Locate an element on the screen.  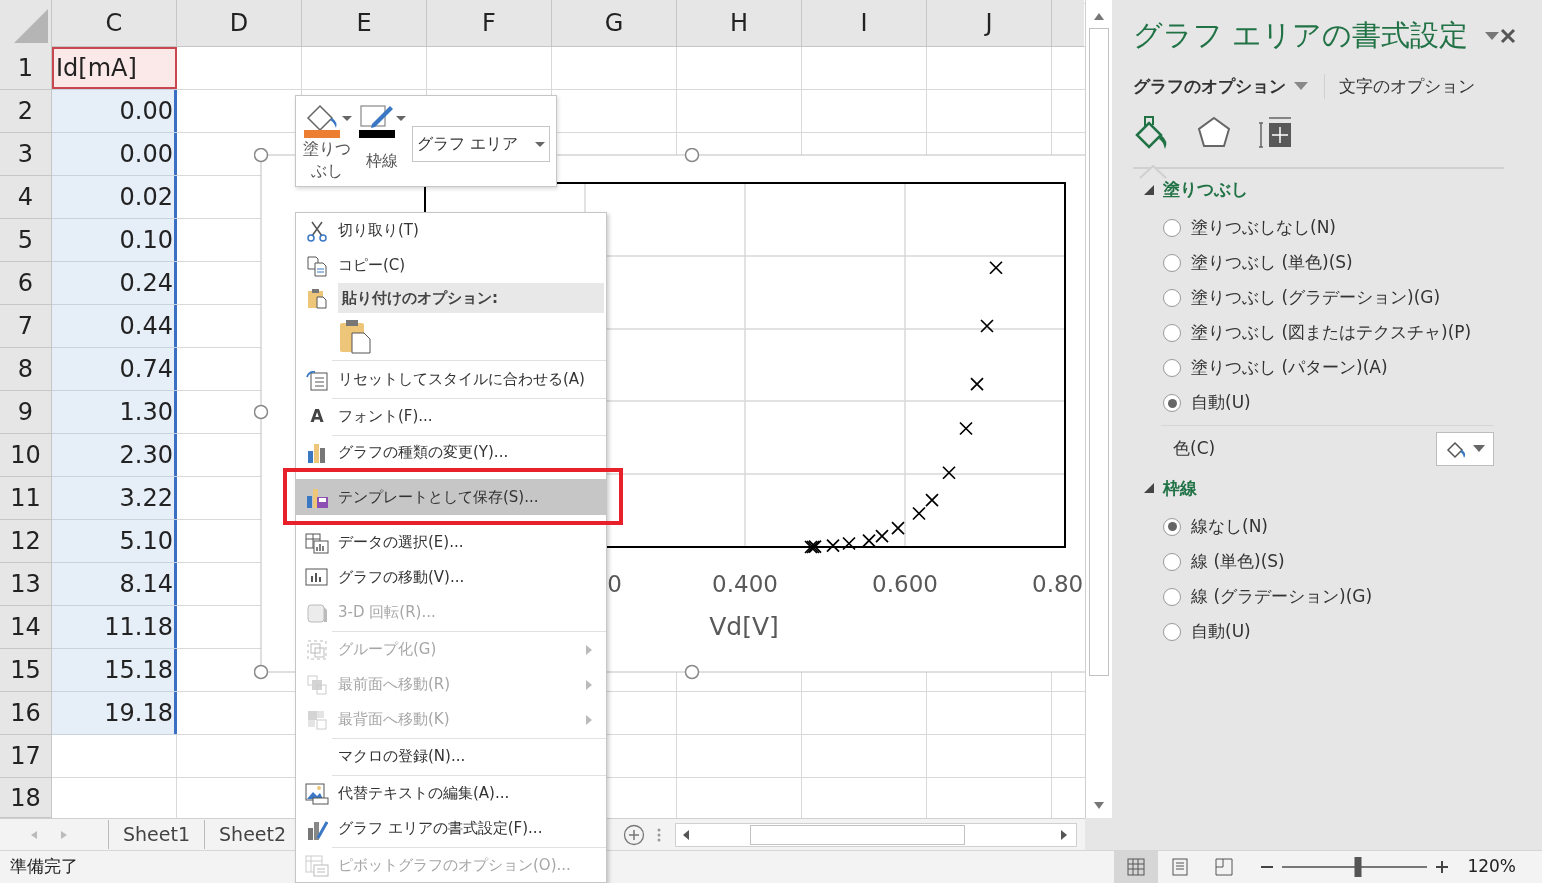
column-header: F is located at coordinates (489, 23).